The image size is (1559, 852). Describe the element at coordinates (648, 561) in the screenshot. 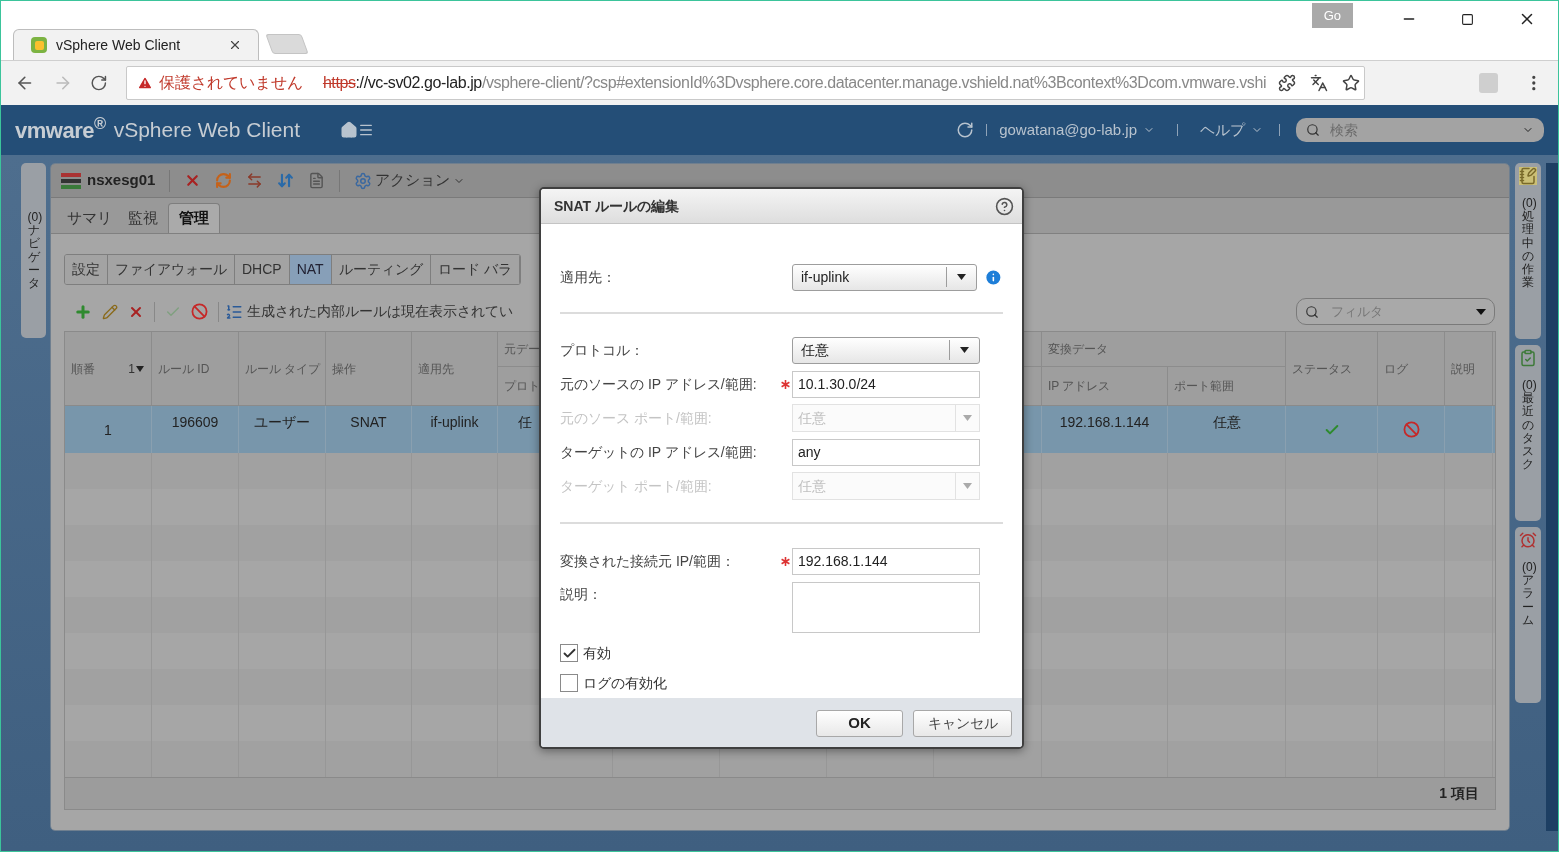

I see `field-label: 変換された接続元 IP/範囲：` at that location.